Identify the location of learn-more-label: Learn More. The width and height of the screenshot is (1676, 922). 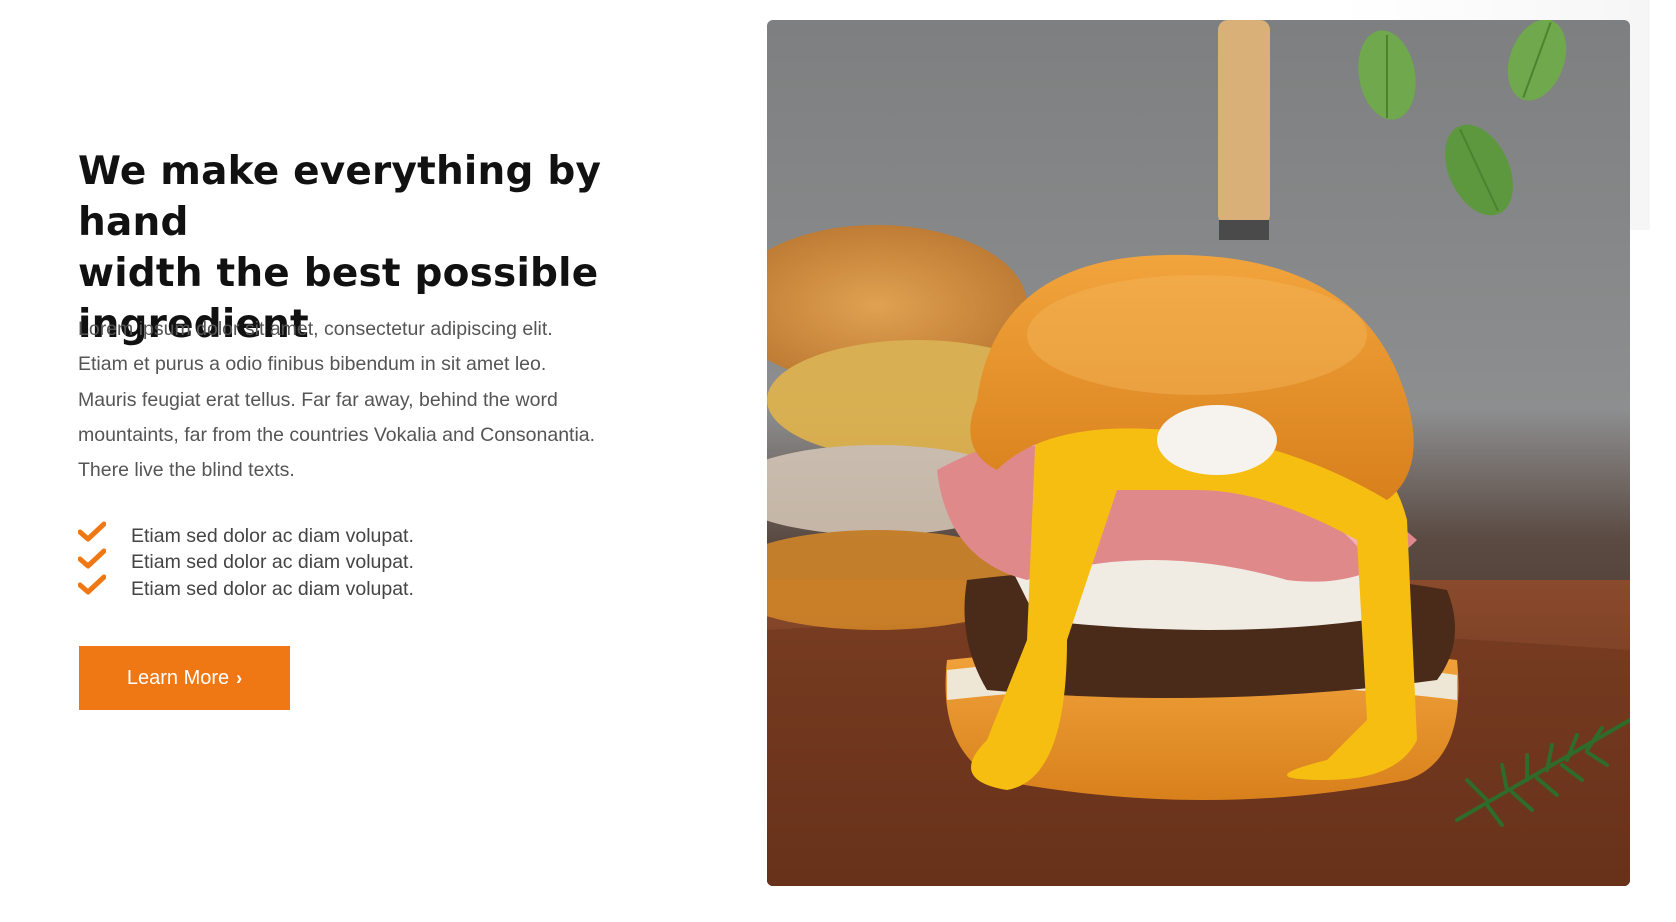
(178, 677).